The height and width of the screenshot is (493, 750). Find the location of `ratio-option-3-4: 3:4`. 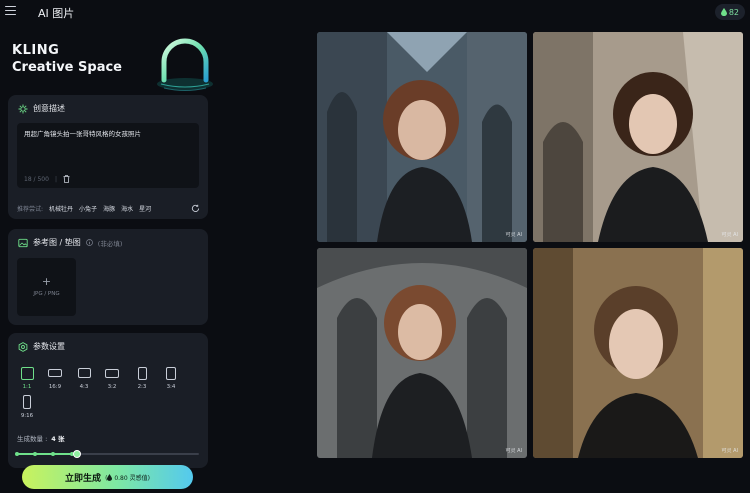

ratio-option-3-4: 3:4 is located at coordinates (171, 378).